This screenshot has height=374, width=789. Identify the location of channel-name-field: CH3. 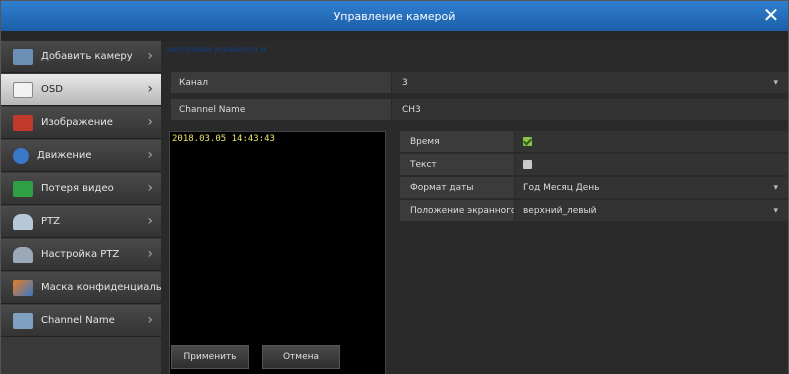
(590, 109).